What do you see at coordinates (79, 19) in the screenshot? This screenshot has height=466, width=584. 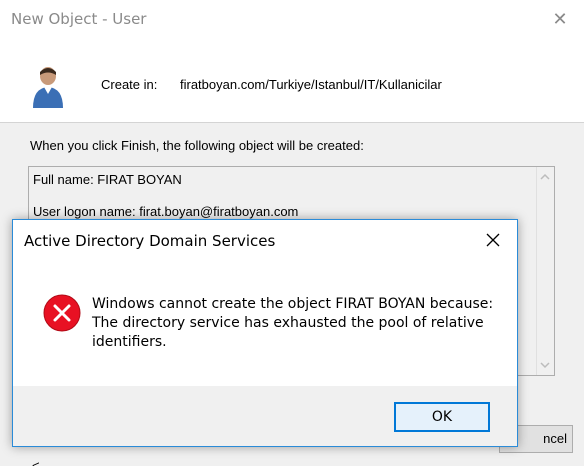 I see `wizard-title: New Object - User` at bounding box center [79, 19].